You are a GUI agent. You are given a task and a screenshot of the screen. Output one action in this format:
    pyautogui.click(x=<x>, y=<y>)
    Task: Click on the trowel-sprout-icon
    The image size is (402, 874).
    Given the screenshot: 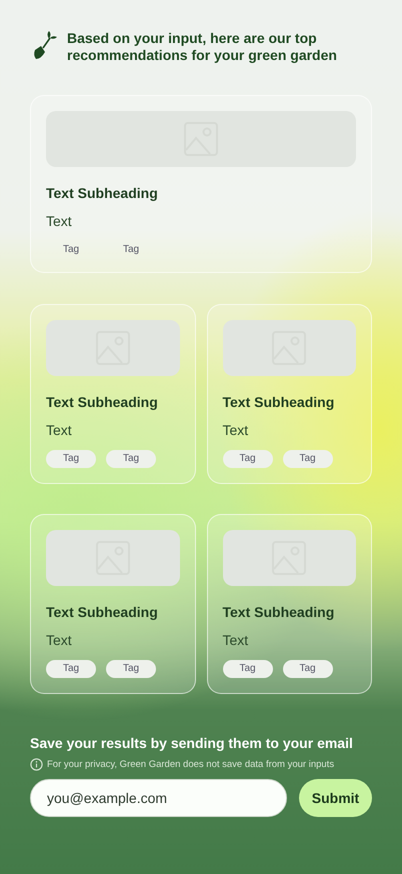 What is the action you would take?
    pyautogui.click(x=45, y=45)
    